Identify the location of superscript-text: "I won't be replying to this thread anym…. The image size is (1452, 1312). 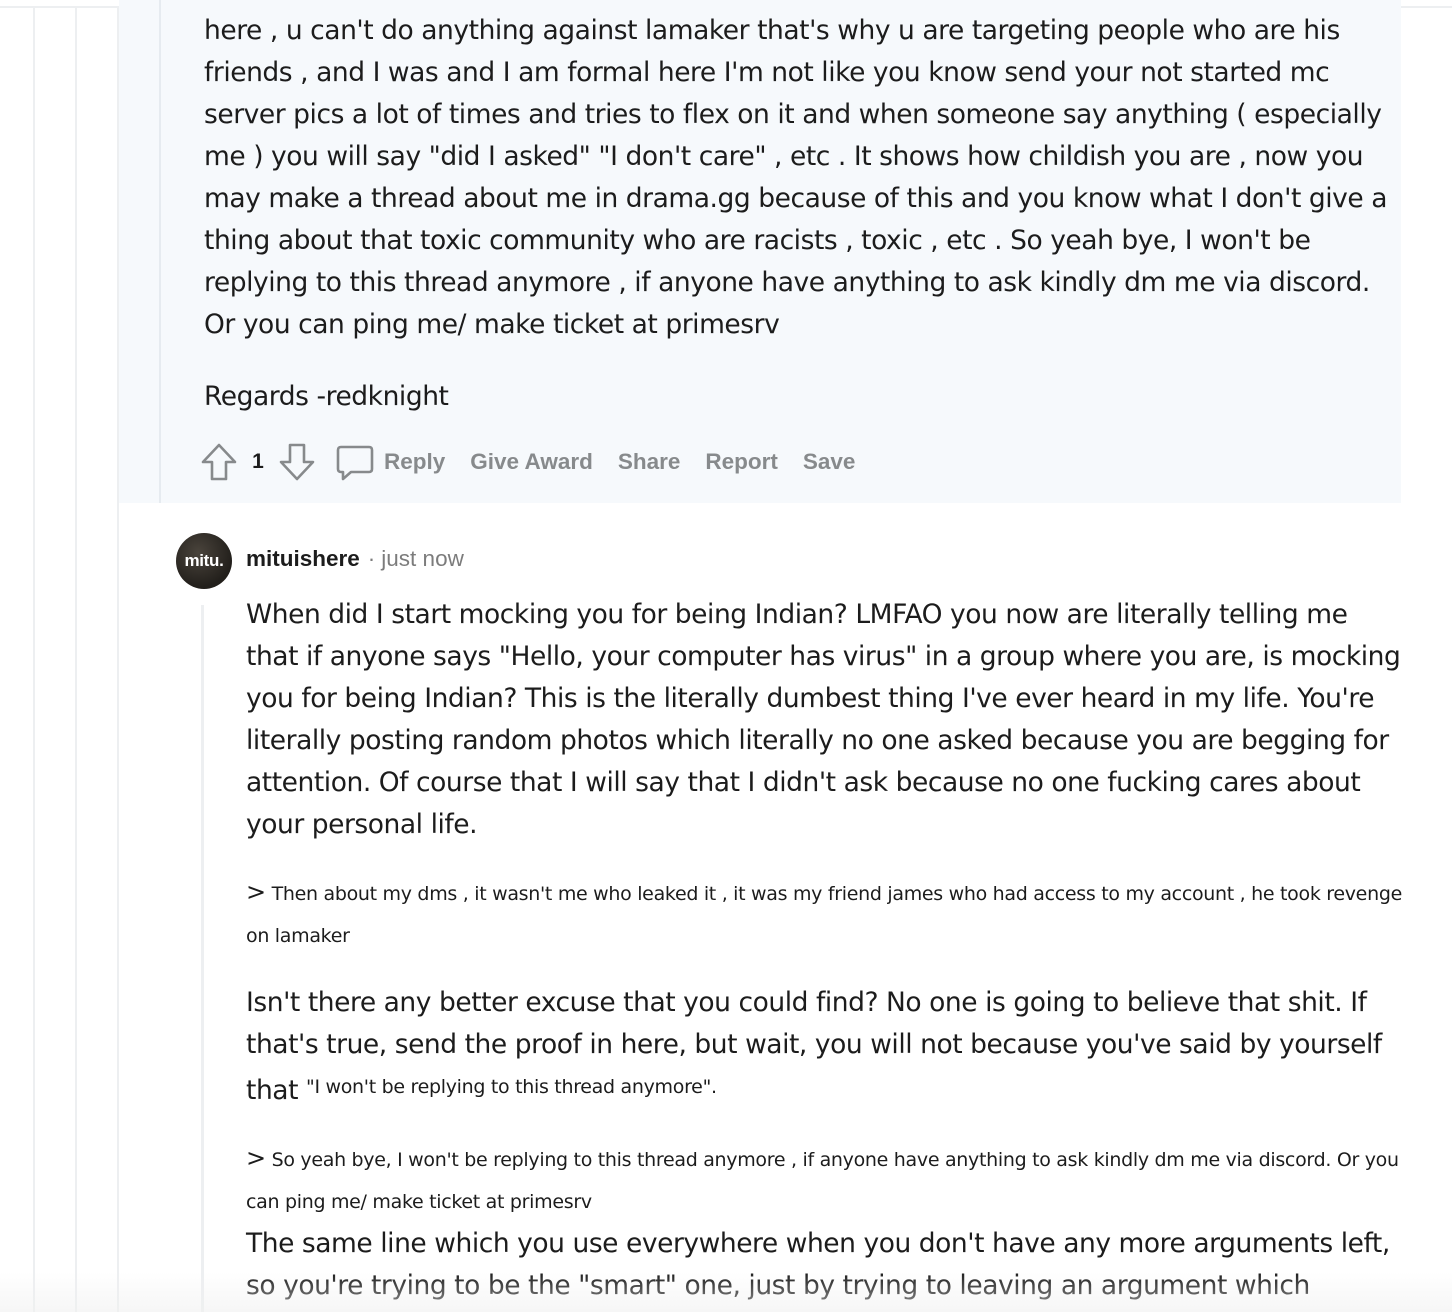
(511, 1087).